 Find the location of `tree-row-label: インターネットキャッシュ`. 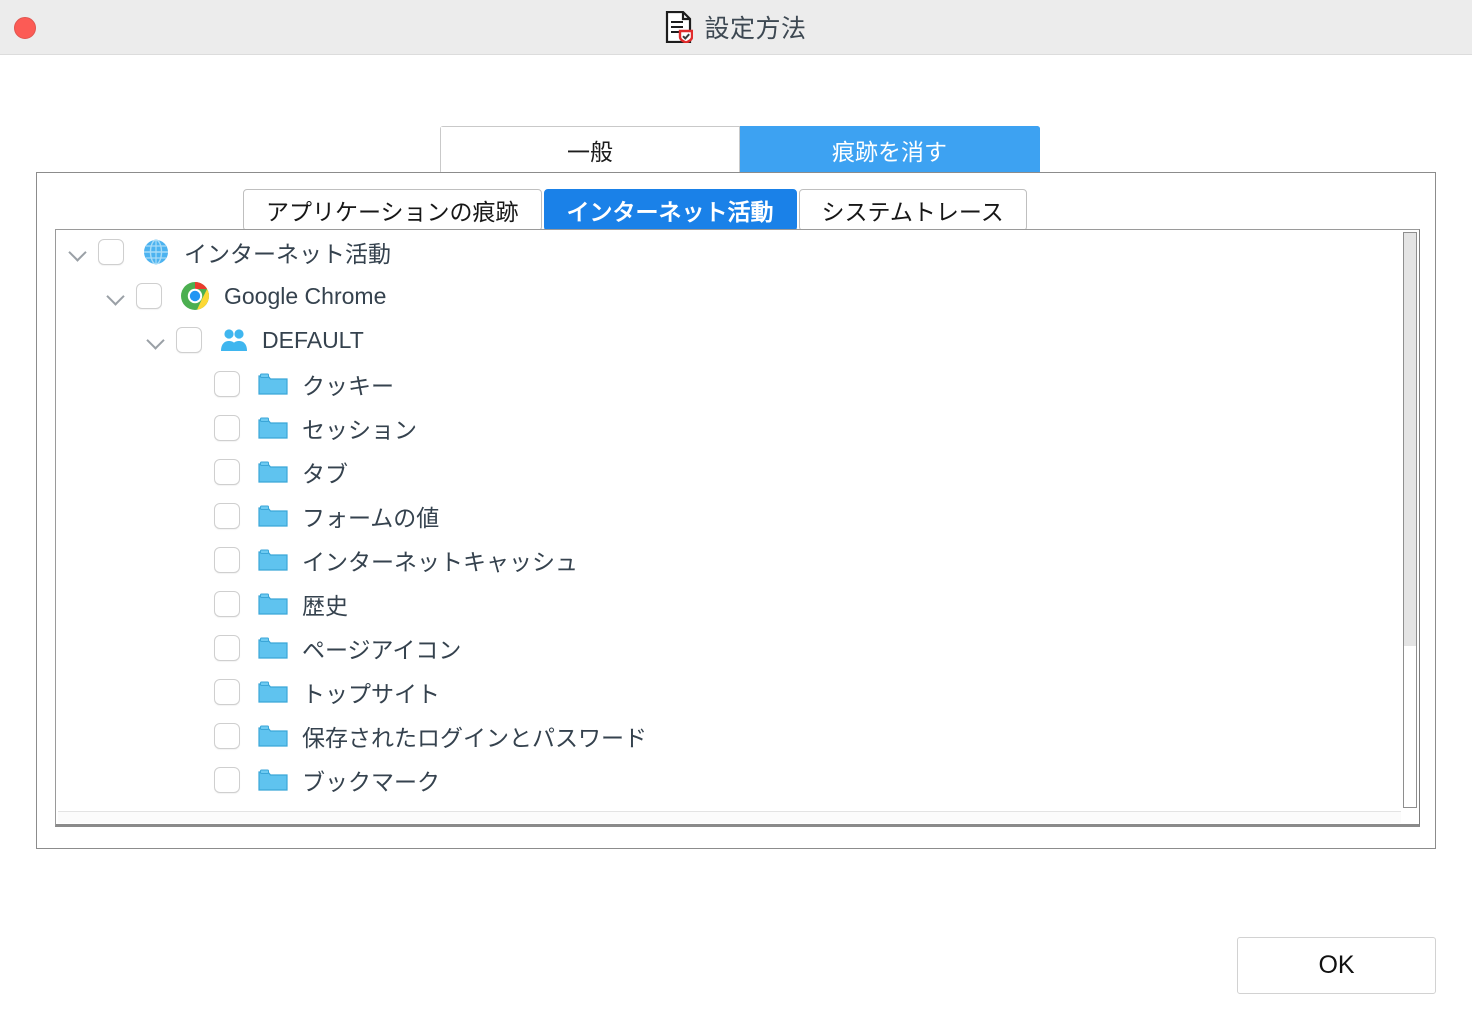

tree-row-label: インターネットキャッシュ is located at coordinates (440, 562).